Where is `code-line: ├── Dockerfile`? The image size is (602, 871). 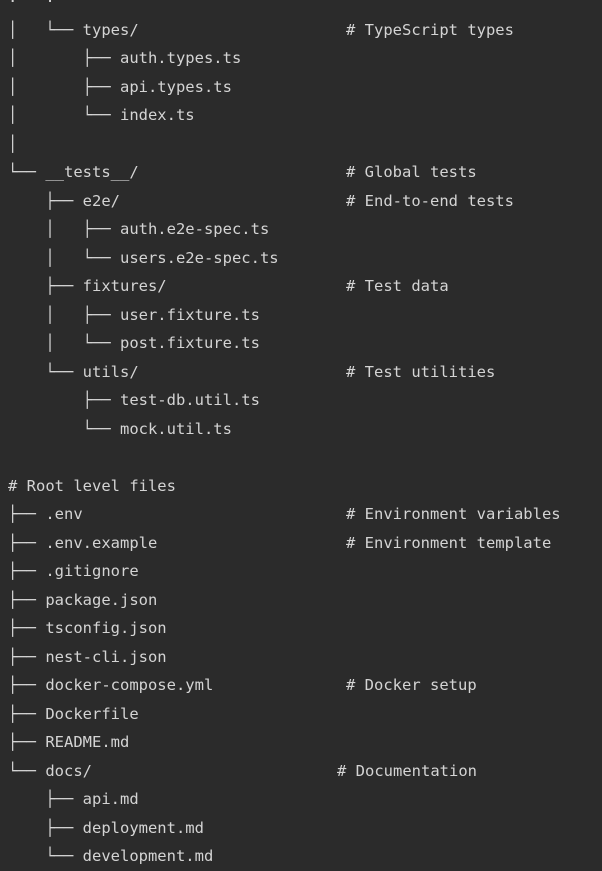
code-line: ├── Dockerfile is located at coordinates (305, 714).